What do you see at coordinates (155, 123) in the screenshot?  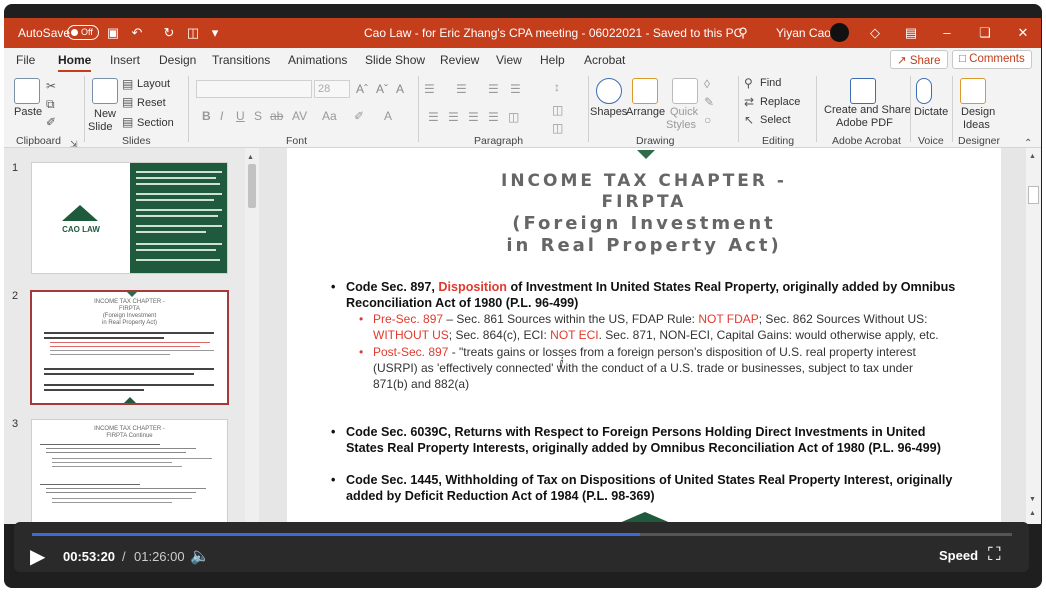 I see `section-button: Section` at bounding box center [155, 123].